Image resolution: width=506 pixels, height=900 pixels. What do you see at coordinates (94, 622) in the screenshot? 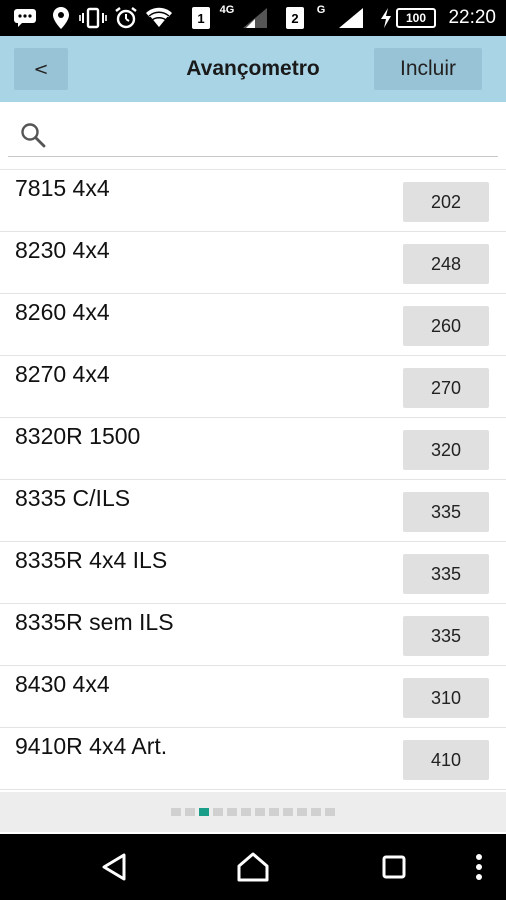
I see `item-label: 8335R sem ILS` at bounding box center [94, 622].